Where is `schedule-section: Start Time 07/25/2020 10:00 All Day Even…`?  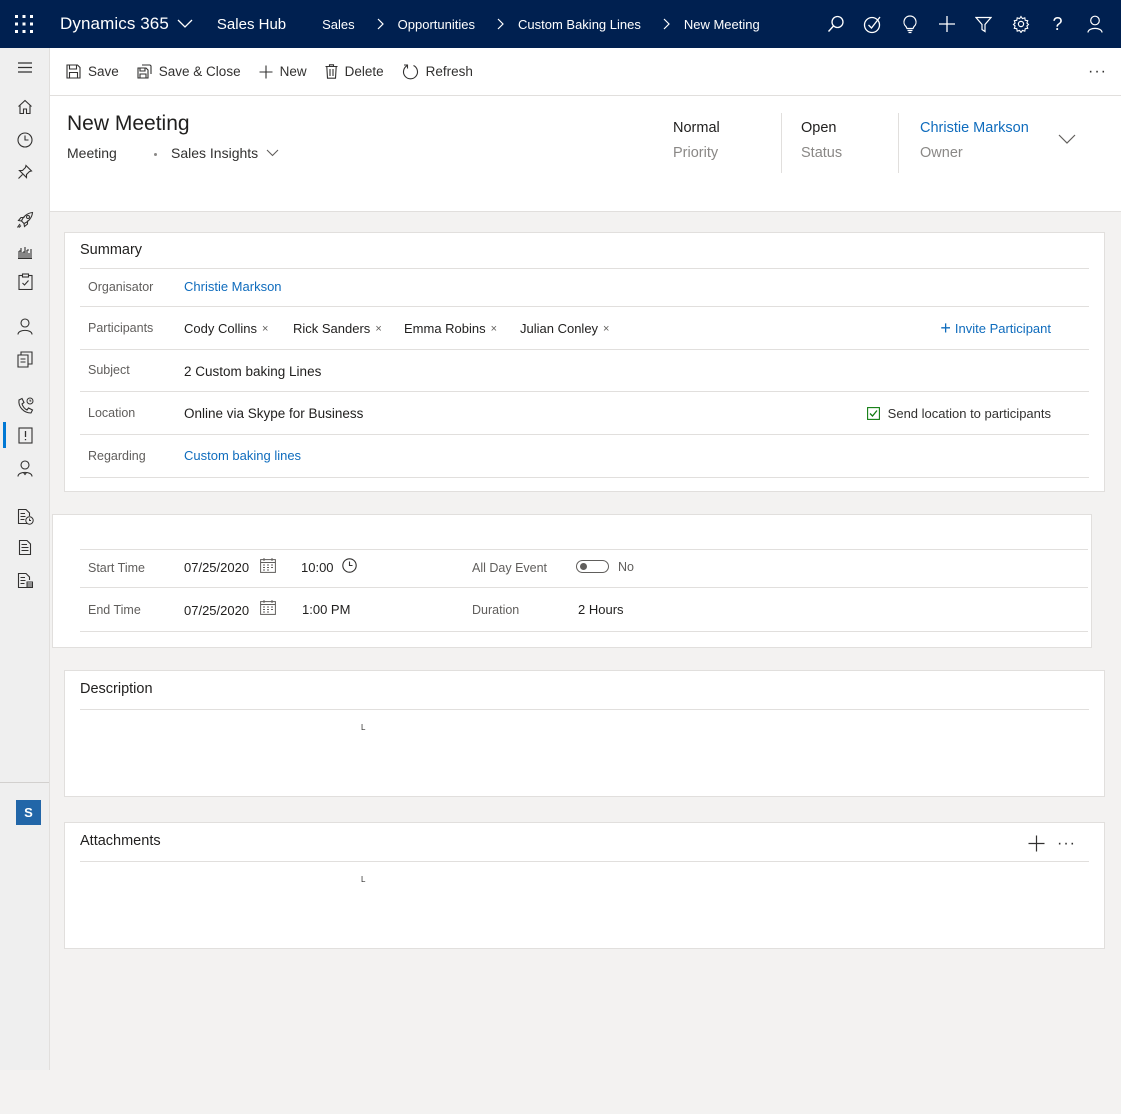
schedule-section: Start Time 07/25/2020 10:00 All Day Even… is located at coordinates (572, 581).